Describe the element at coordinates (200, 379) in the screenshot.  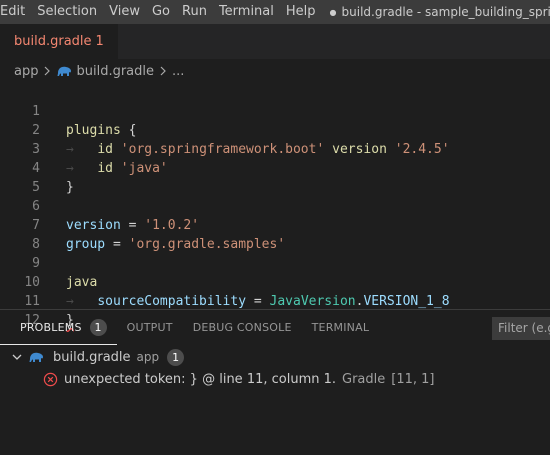
I see `problem-message: unexpected token: } @ line 11, column 1.` at that location.